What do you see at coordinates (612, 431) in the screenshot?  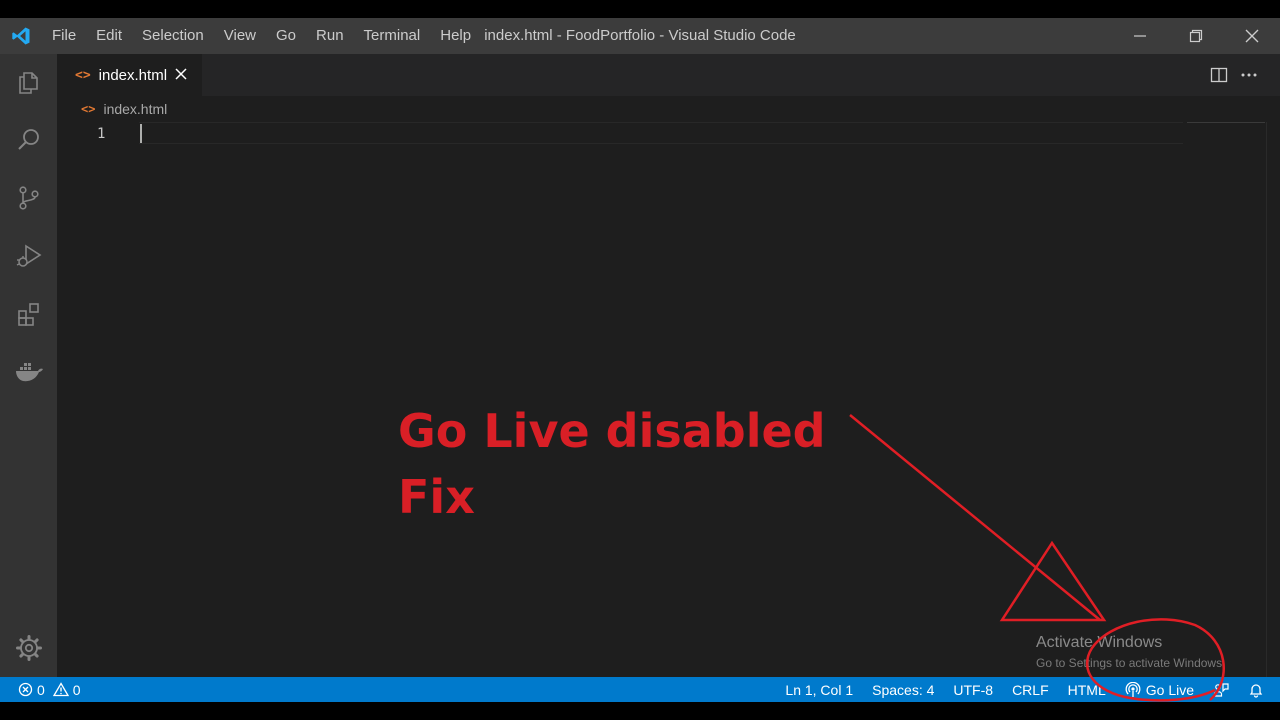 I see `overlay-line-1: Go Live disabled` at bounding box center [612, 431].